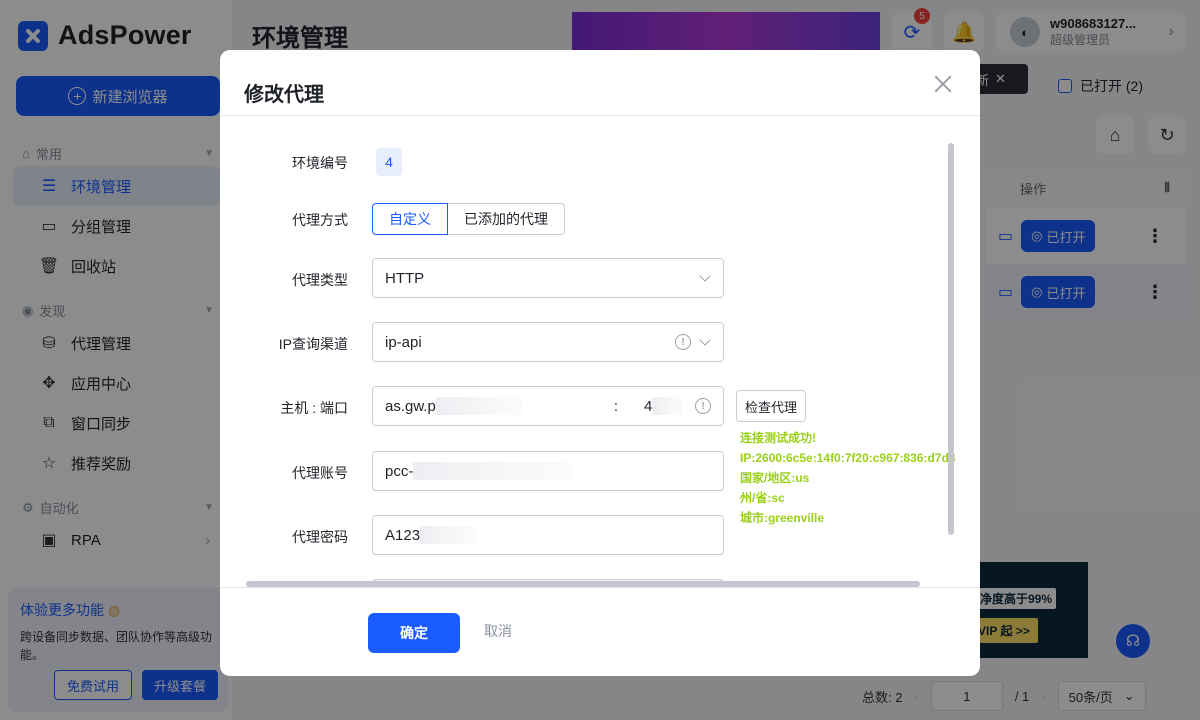 This screenshot has height=720, width=1200. I want to click on proxy-pass-input: A123, so click(548, 535).